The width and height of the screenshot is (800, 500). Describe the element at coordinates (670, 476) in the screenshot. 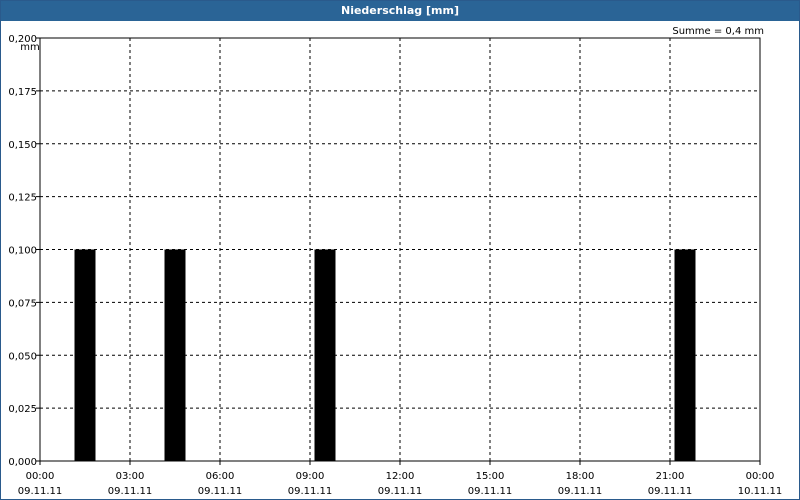

I see `x-tick-label-time: 21:00` at that location.